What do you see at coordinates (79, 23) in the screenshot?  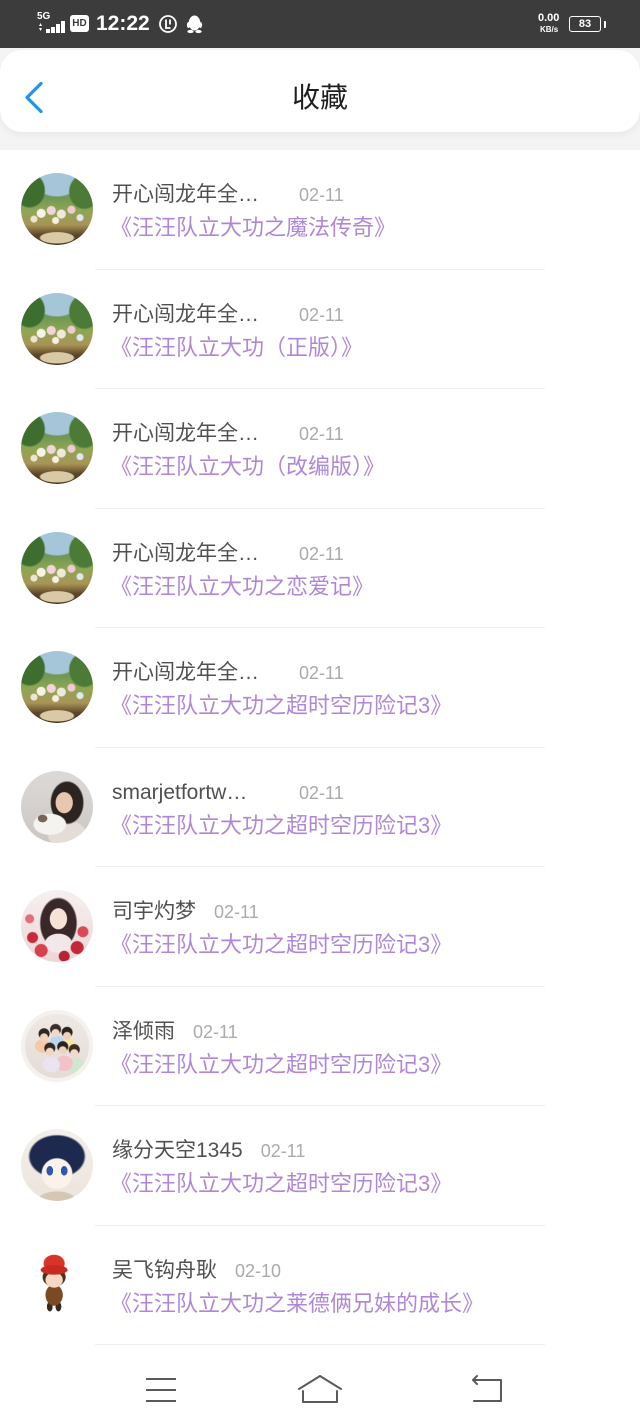 I see `hd-badge: HD` at bounding box center [79, 23].